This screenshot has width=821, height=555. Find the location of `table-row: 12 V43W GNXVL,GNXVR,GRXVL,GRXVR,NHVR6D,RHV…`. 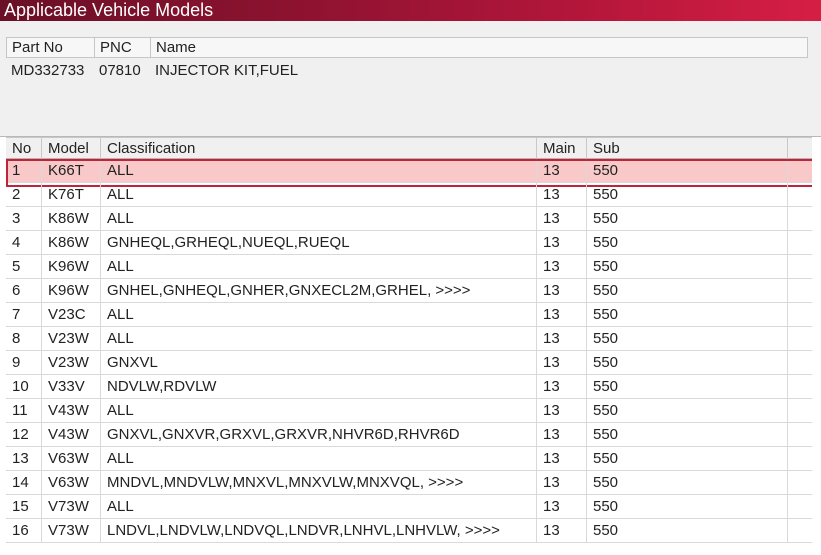

table-row: 12 V43W GNXVL,GNXVR,GRXVL,GRXVR,NHVR6D,RHV… is located at coordinates (409, 435).